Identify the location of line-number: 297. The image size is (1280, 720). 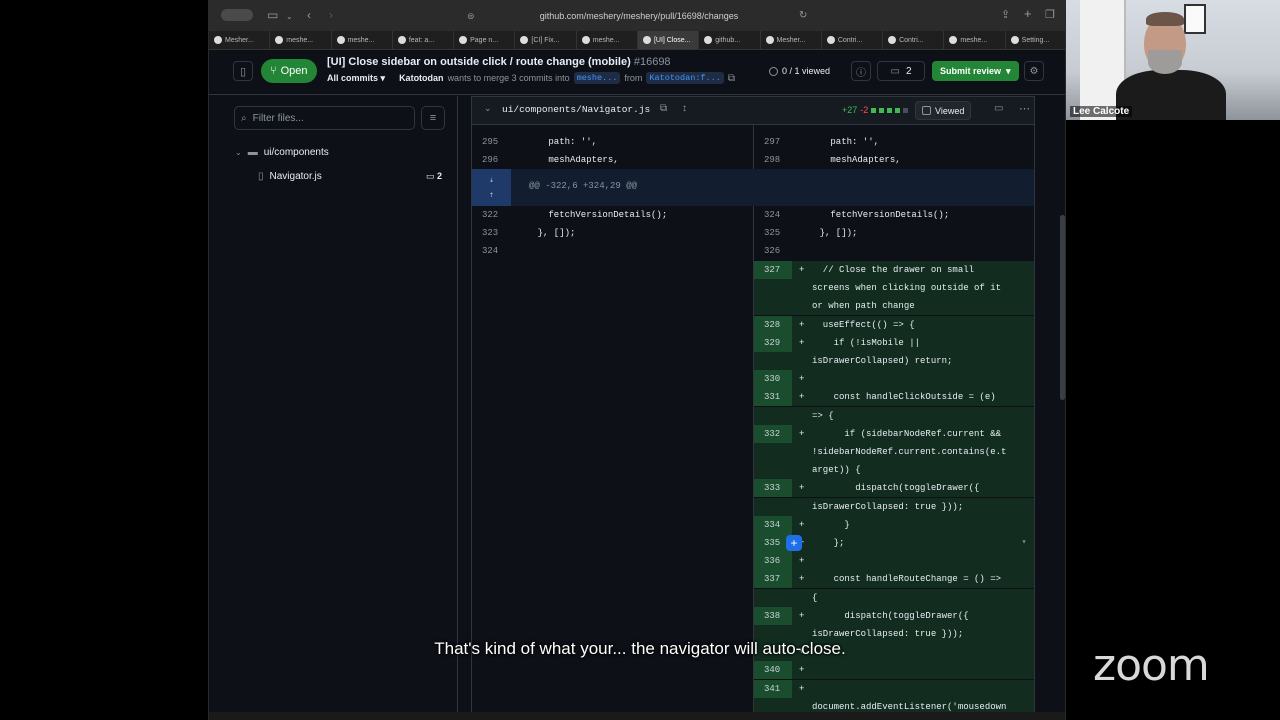
(773, 142).